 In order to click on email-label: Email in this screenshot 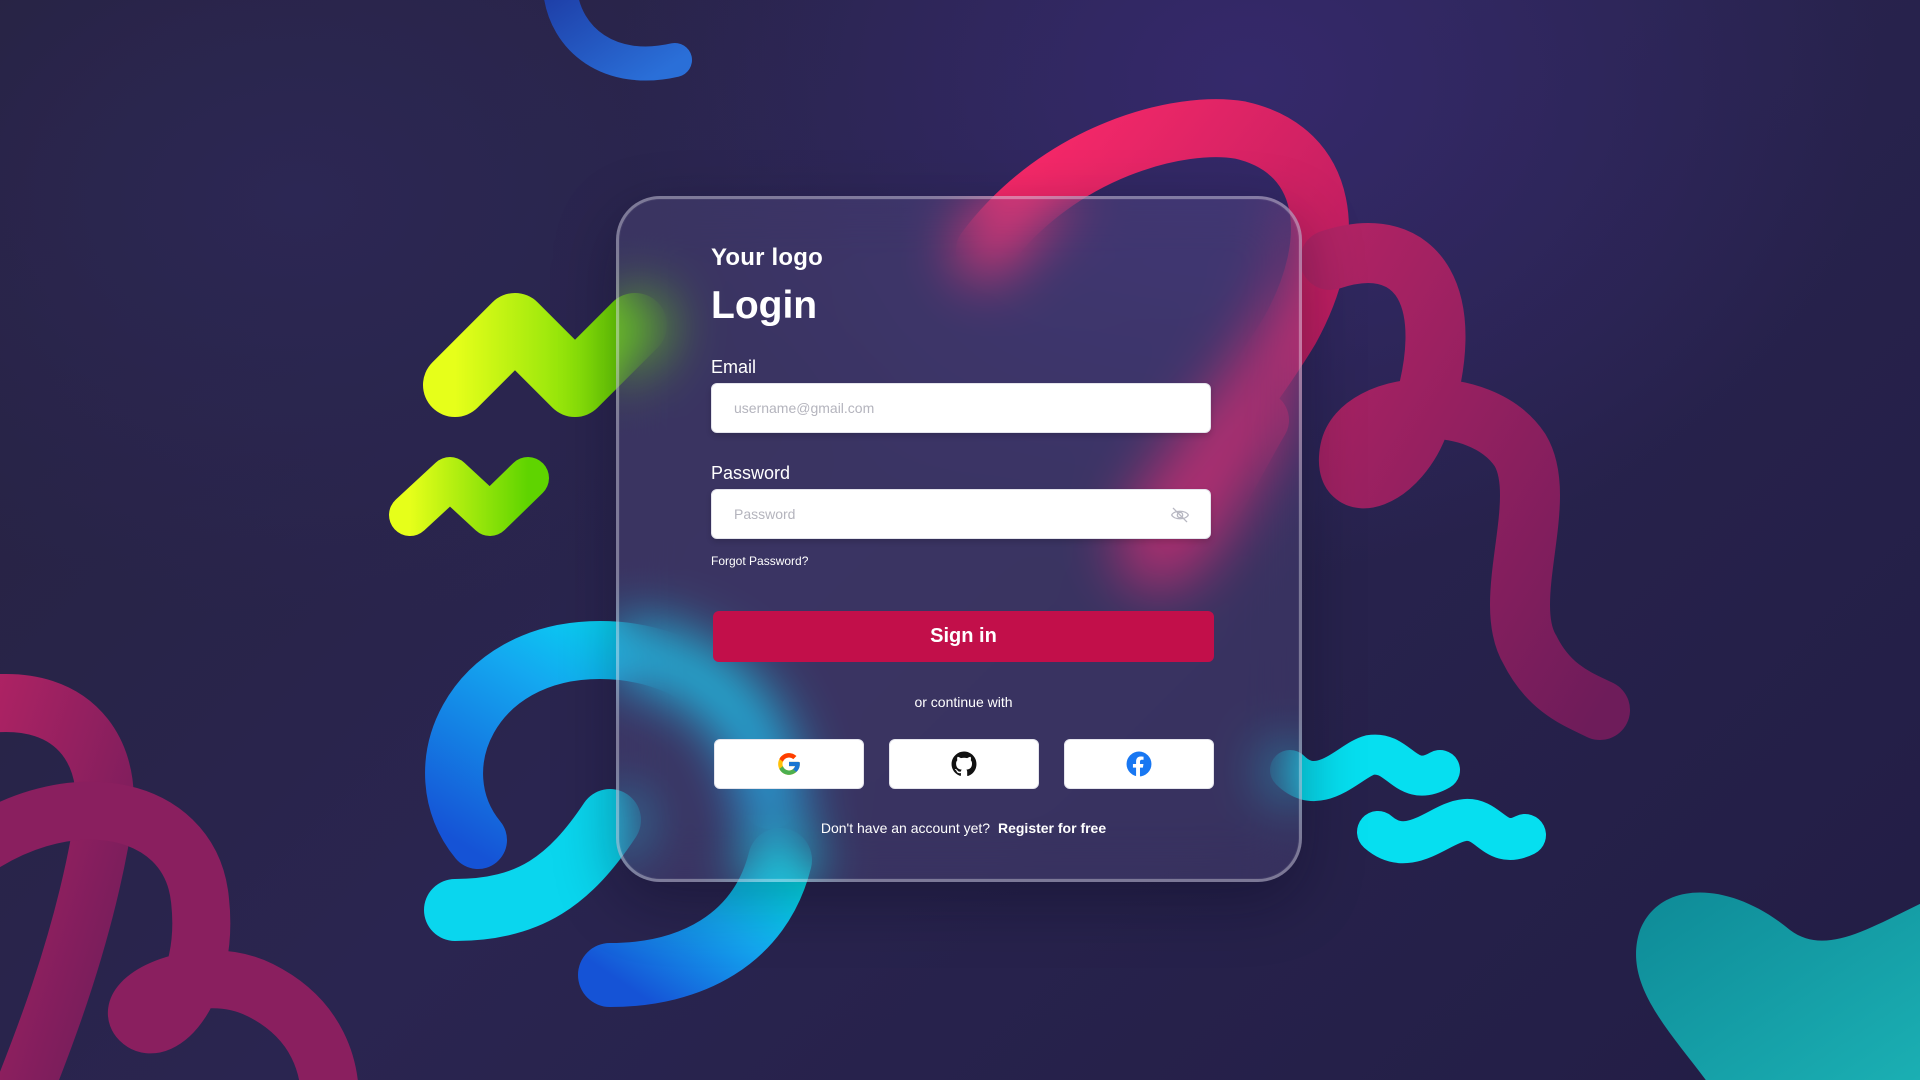, I will do `click(734, 367)`.